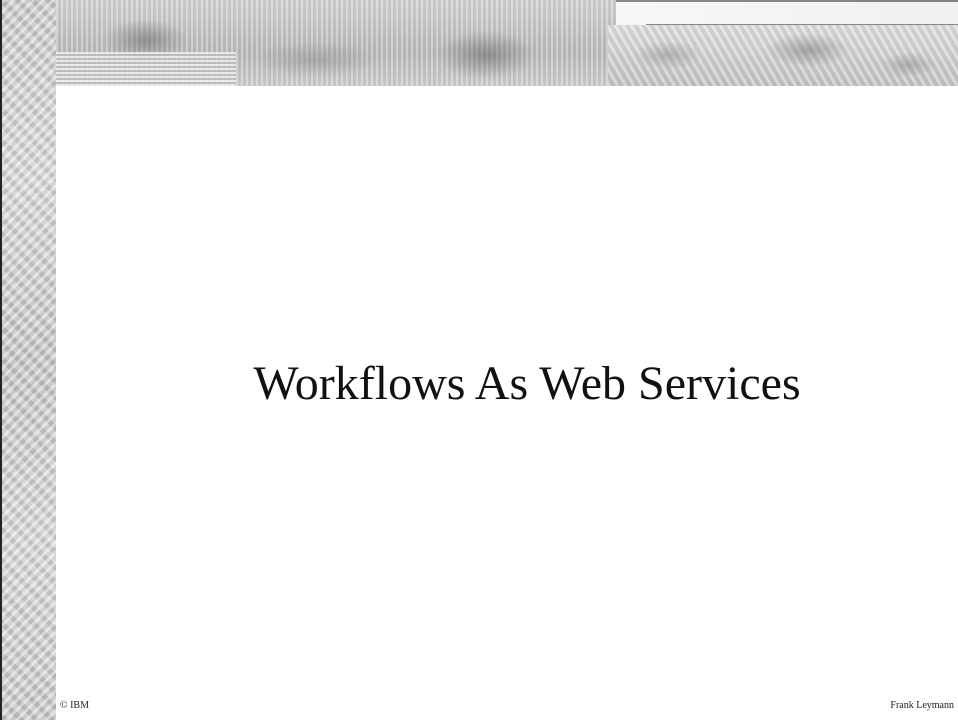 This screenshot has width=958, height=720. Describe the element at coordinates (29, 360) in the screenshot. I see `decorative-left-band` at that location.